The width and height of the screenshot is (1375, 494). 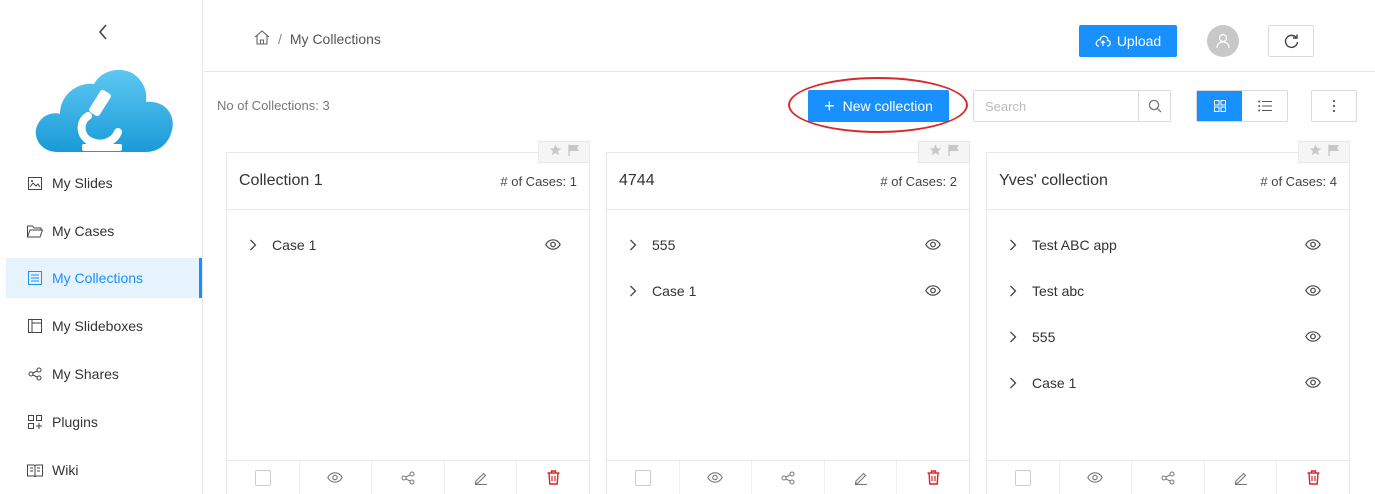 I want to click on sidebar-item-label: My Slideboxes, so click(x=98, y=326).